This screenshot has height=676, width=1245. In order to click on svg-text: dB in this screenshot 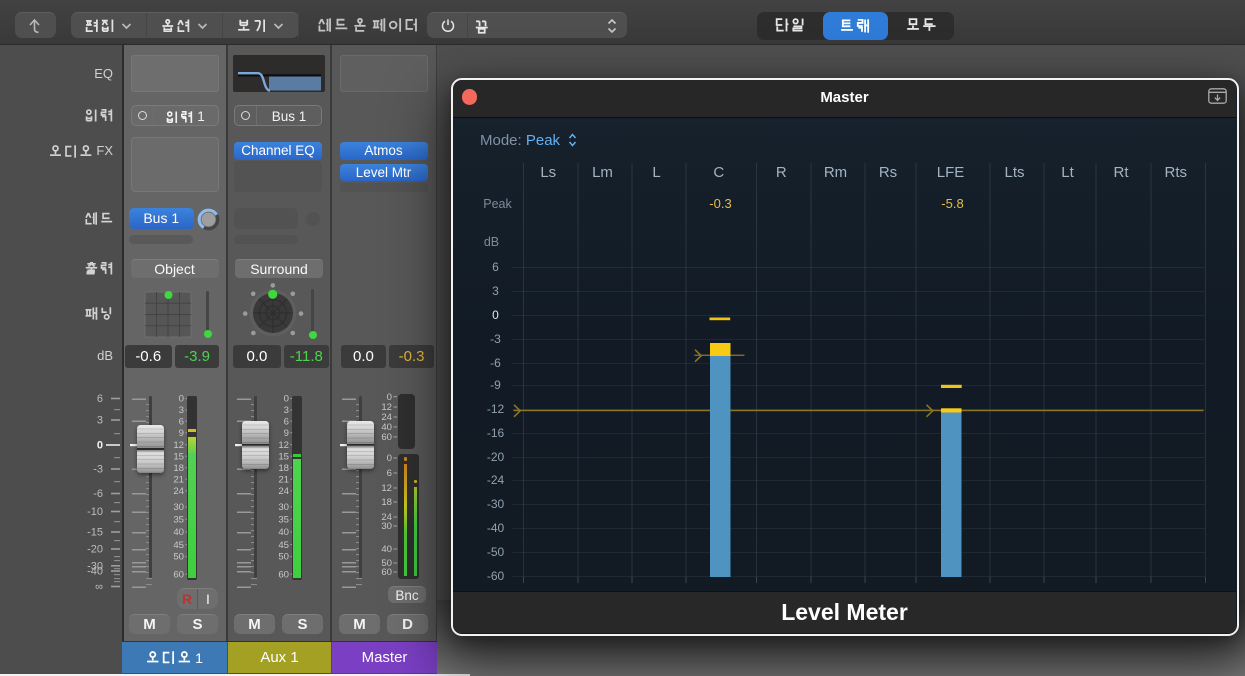, I will do `click(491, 242)`.